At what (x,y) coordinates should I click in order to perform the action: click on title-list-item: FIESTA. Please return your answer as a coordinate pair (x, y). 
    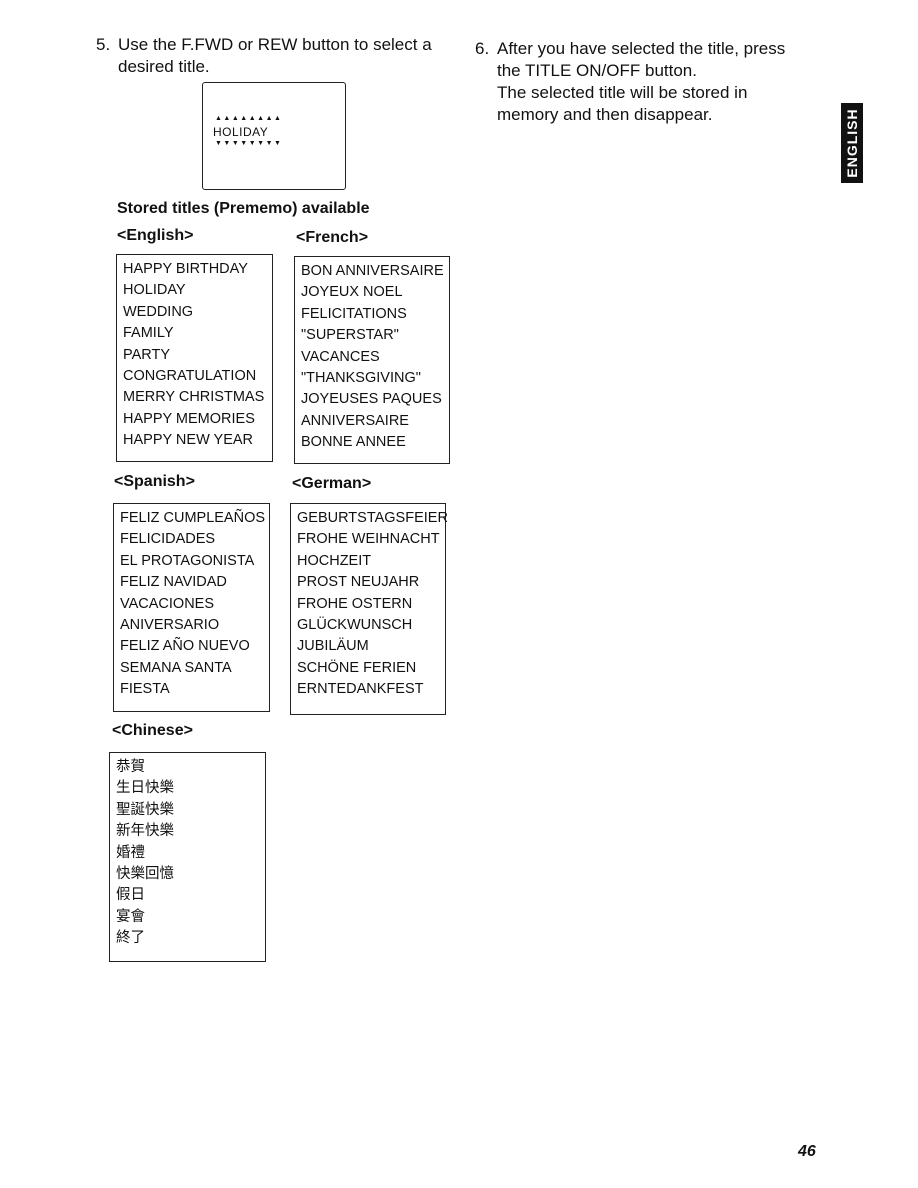
    Looking at the image, I should click on (145, 689).